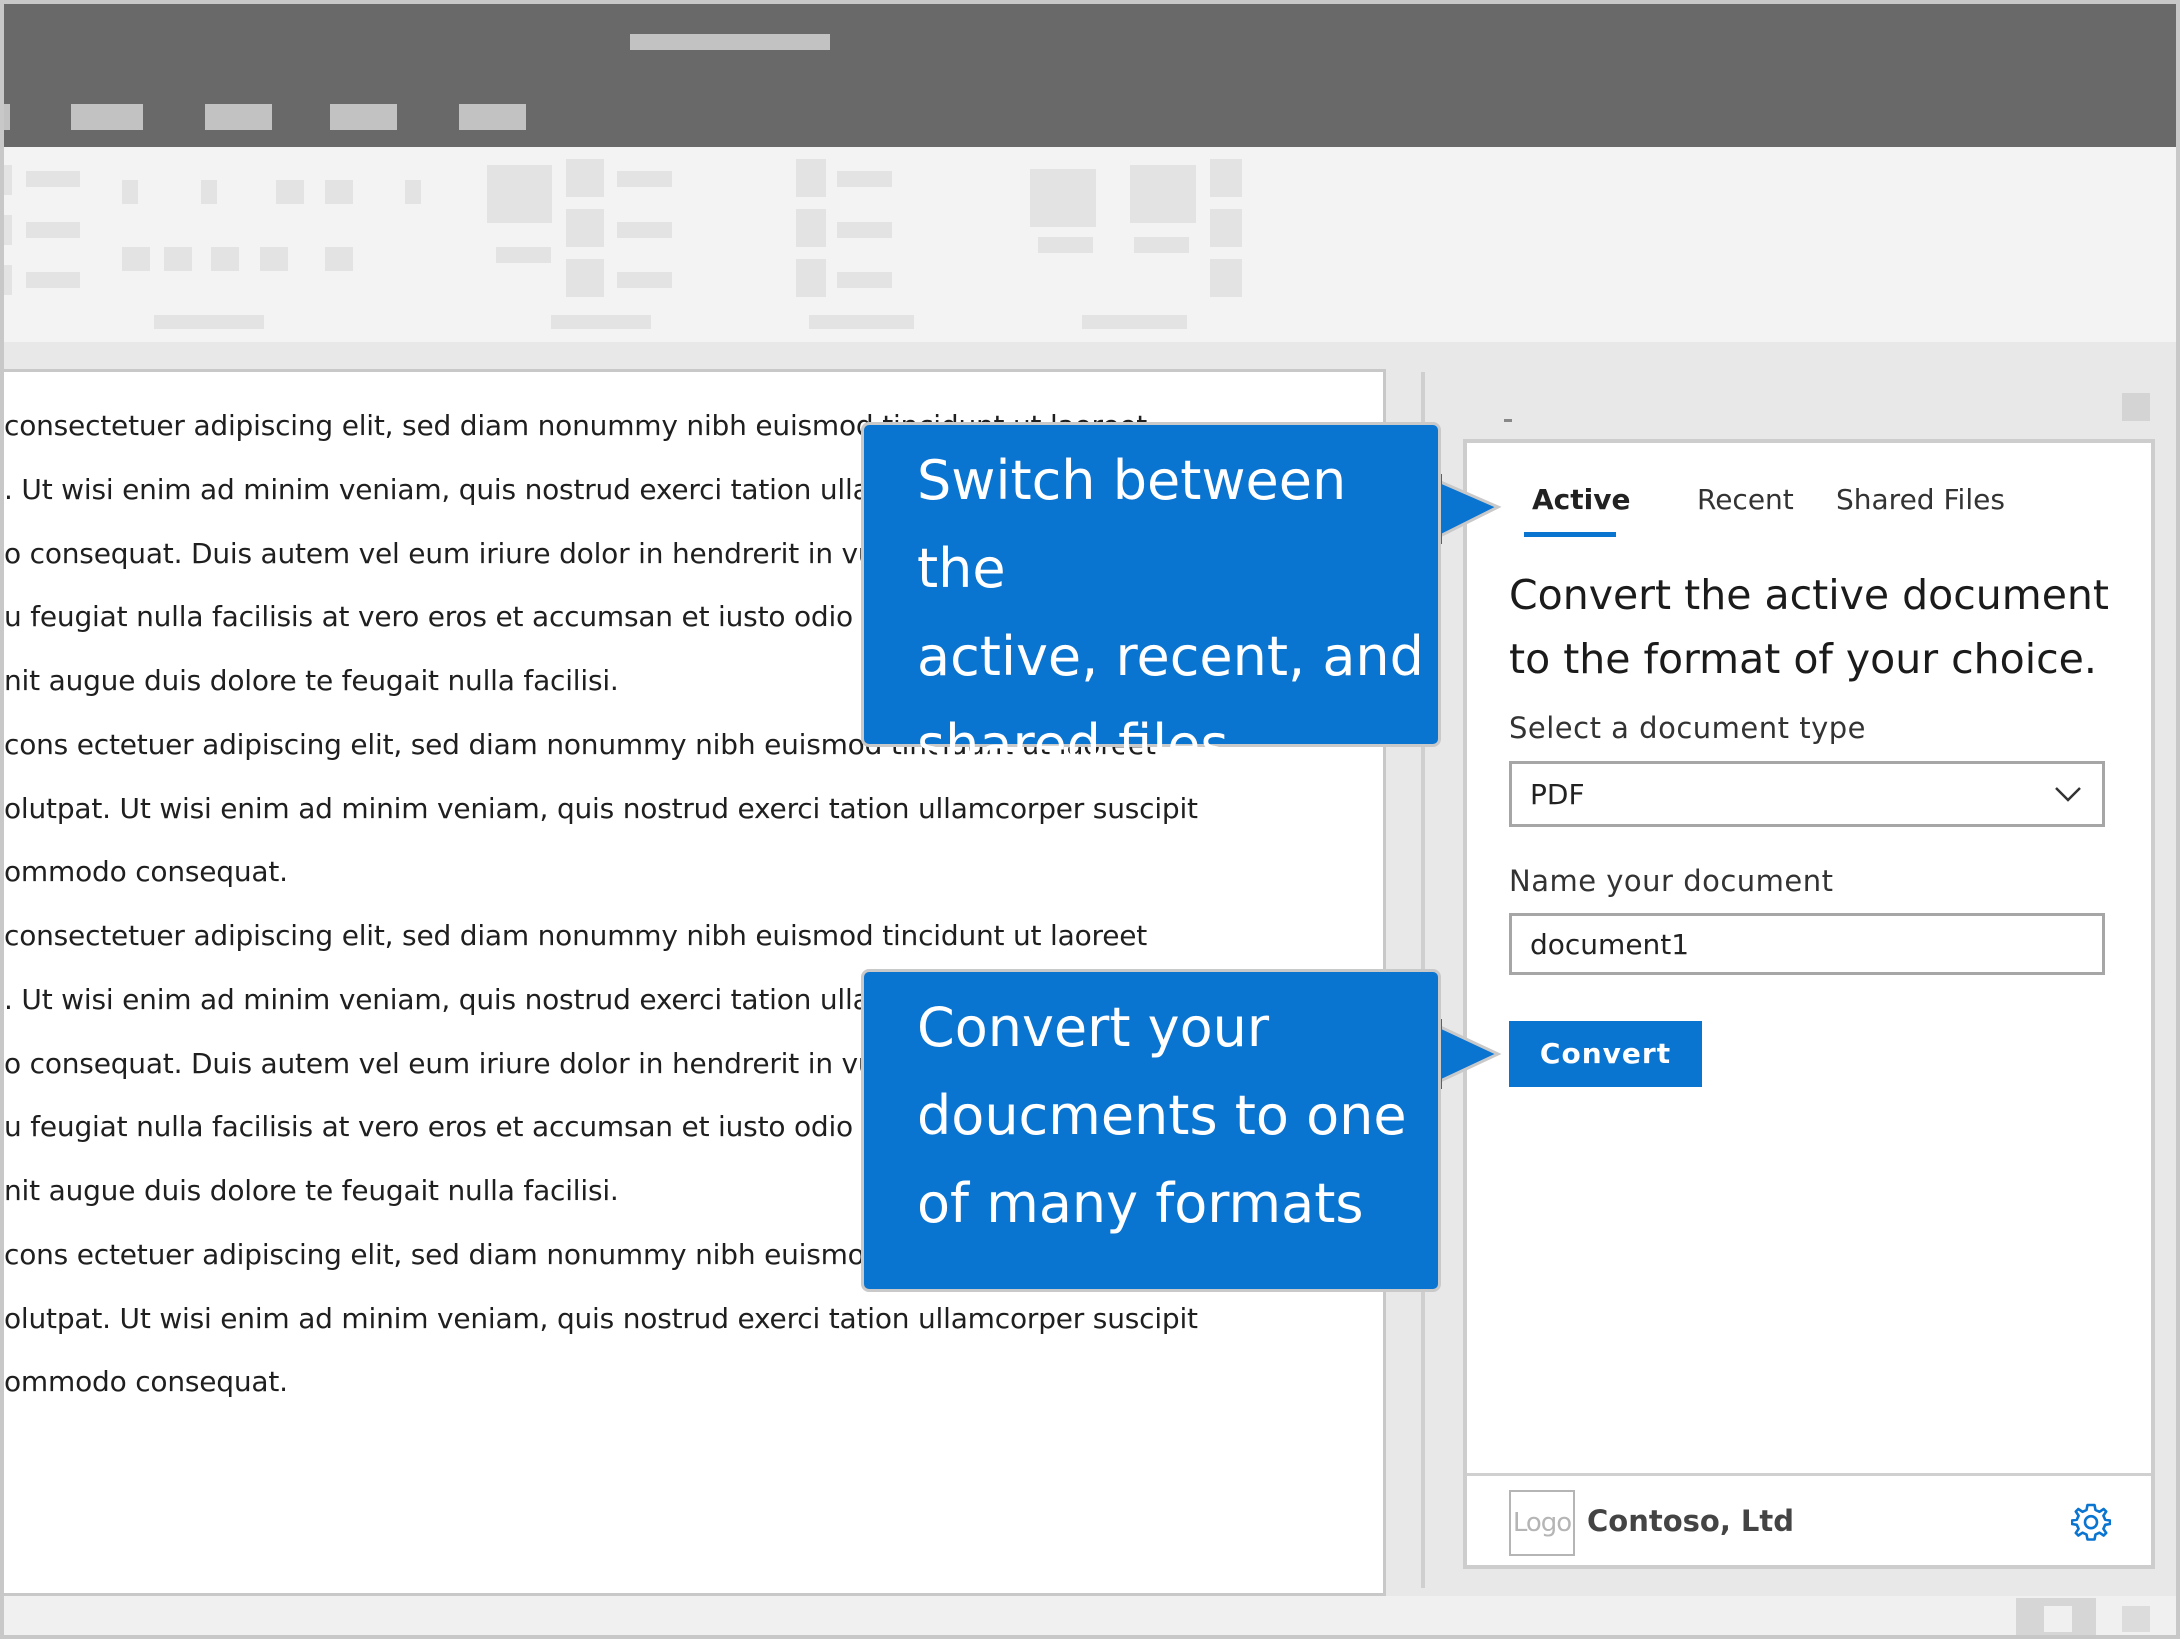 The width and height of the screenshot is (2180, 1639). Describe the element at coordinates (1687, 728) in the screenshot. I see `doc-type-label: Select a document type` at that location.